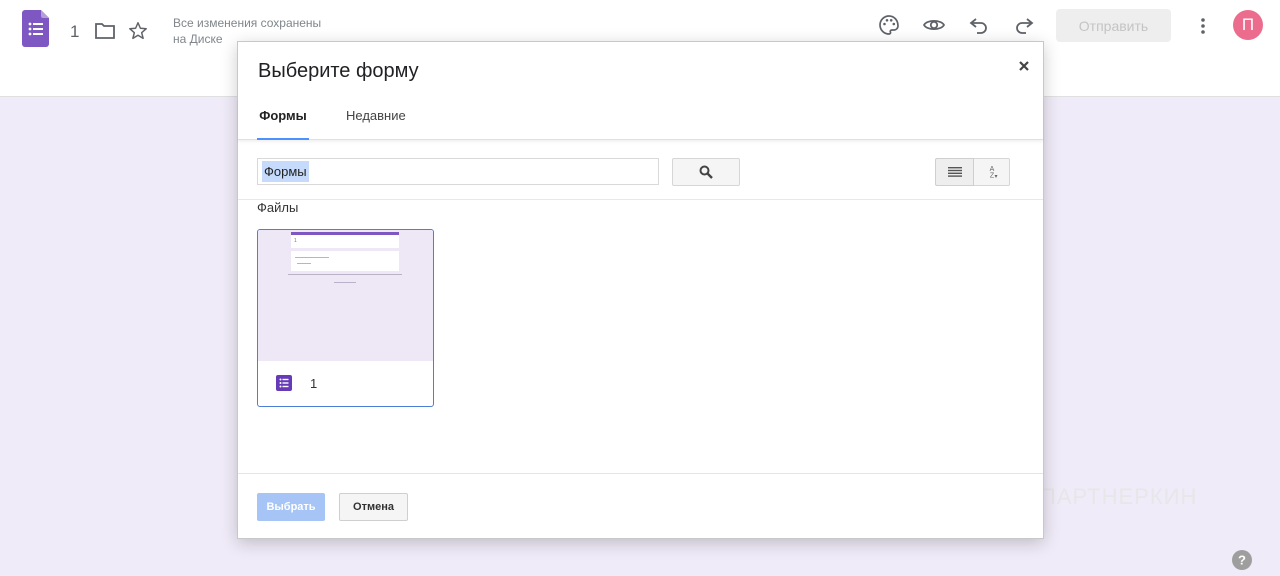 This screenshot has height=576, width=1280. I want to click on undo-icon, so click(979, 25).